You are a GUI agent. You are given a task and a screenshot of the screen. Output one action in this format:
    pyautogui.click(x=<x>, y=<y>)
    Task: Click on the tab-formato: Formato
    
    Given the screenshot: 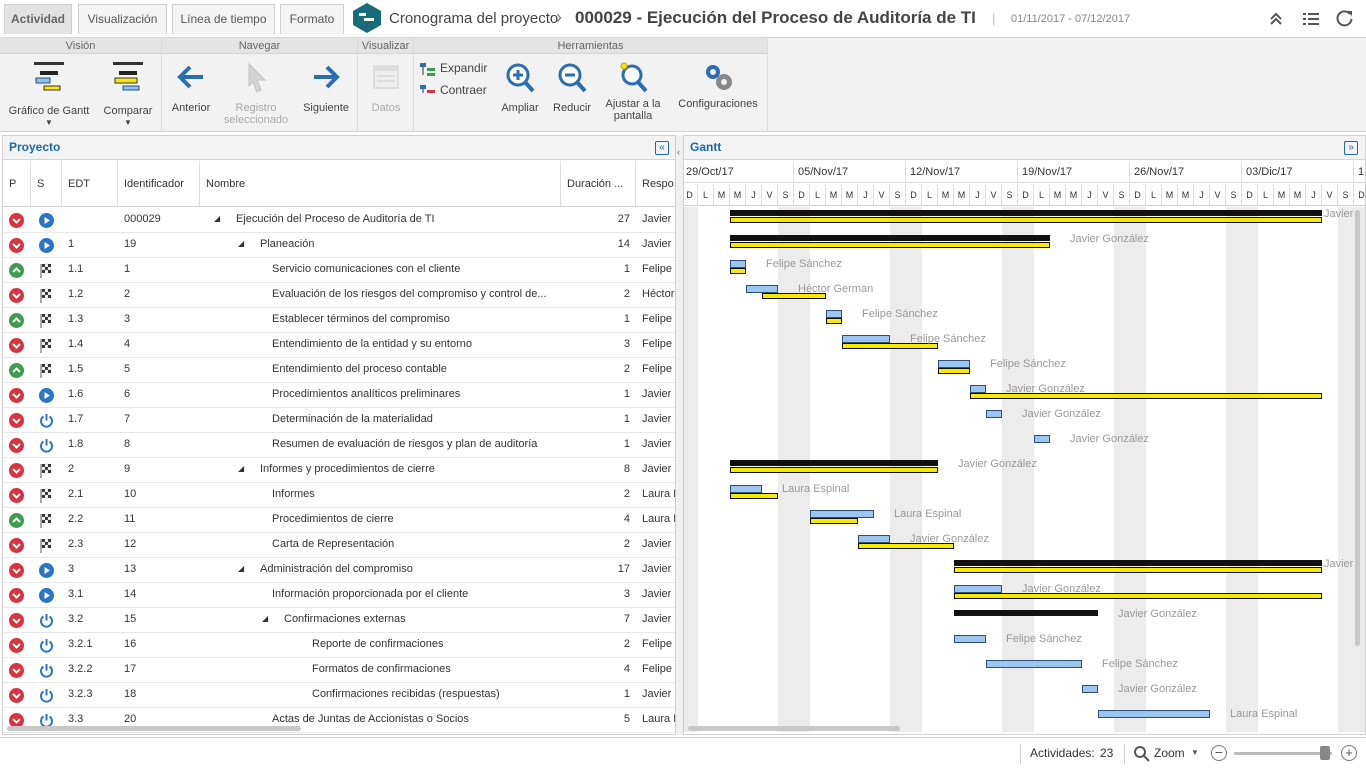 What is the action you would take?
    pyautogui.click(x=312, y=19)
    